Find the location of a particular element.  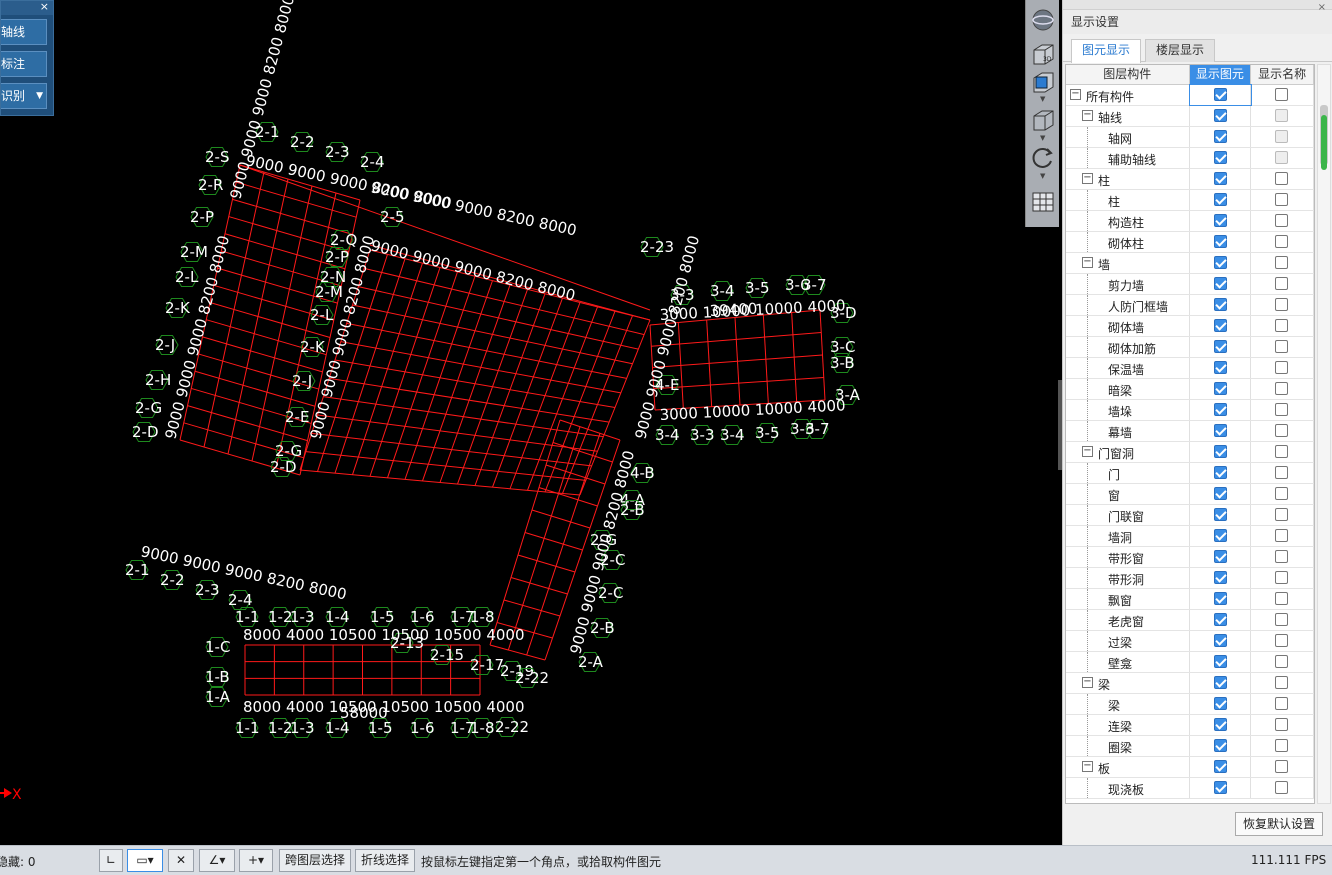

table-row: 老虎窗 is located at coordinates (1190, 620).